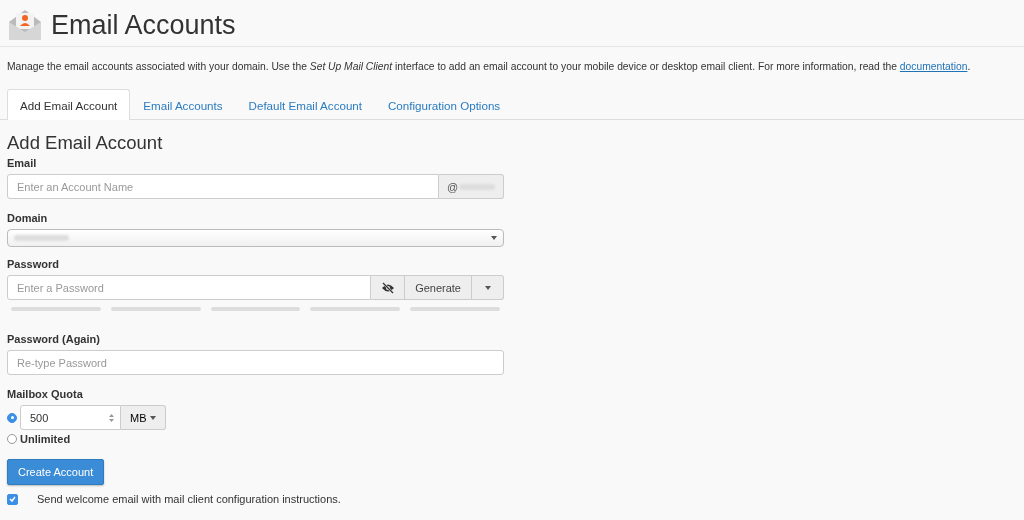 This screenshot has width=1024, height=520. I want to click on quota-field: 500, so click(70, 417).